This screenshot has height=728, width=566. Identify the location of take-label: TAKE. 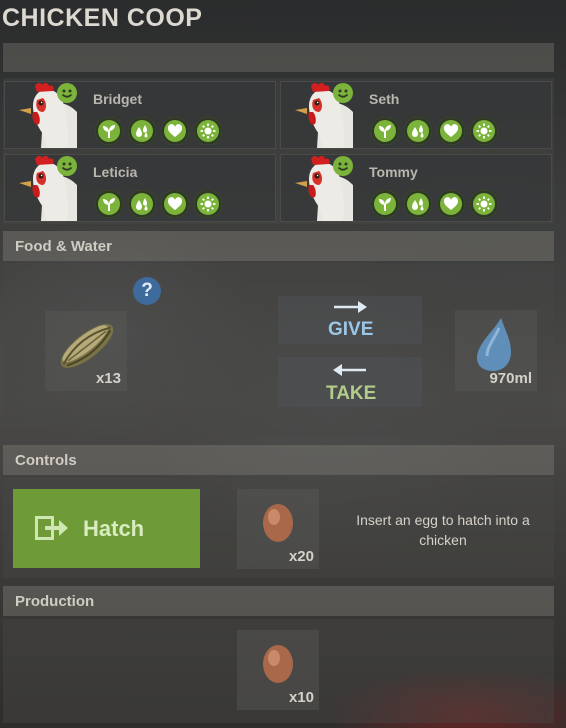
(351, 393).